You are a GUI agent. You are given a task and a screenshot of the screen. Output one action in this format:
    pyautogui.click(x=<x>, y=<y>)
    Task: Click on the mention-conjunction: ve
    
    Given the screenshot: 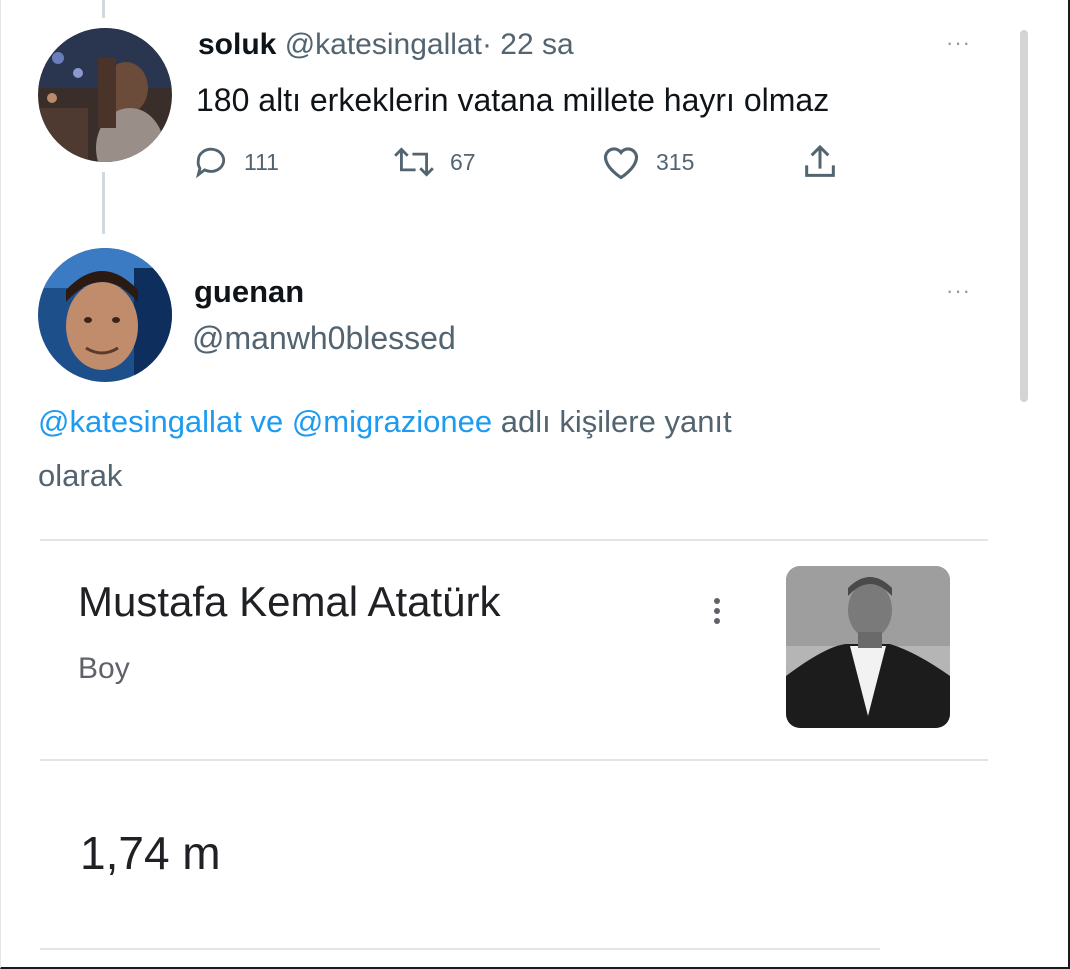 What is the action you would take?
    pyautogui.click(x=267, y=421)
    